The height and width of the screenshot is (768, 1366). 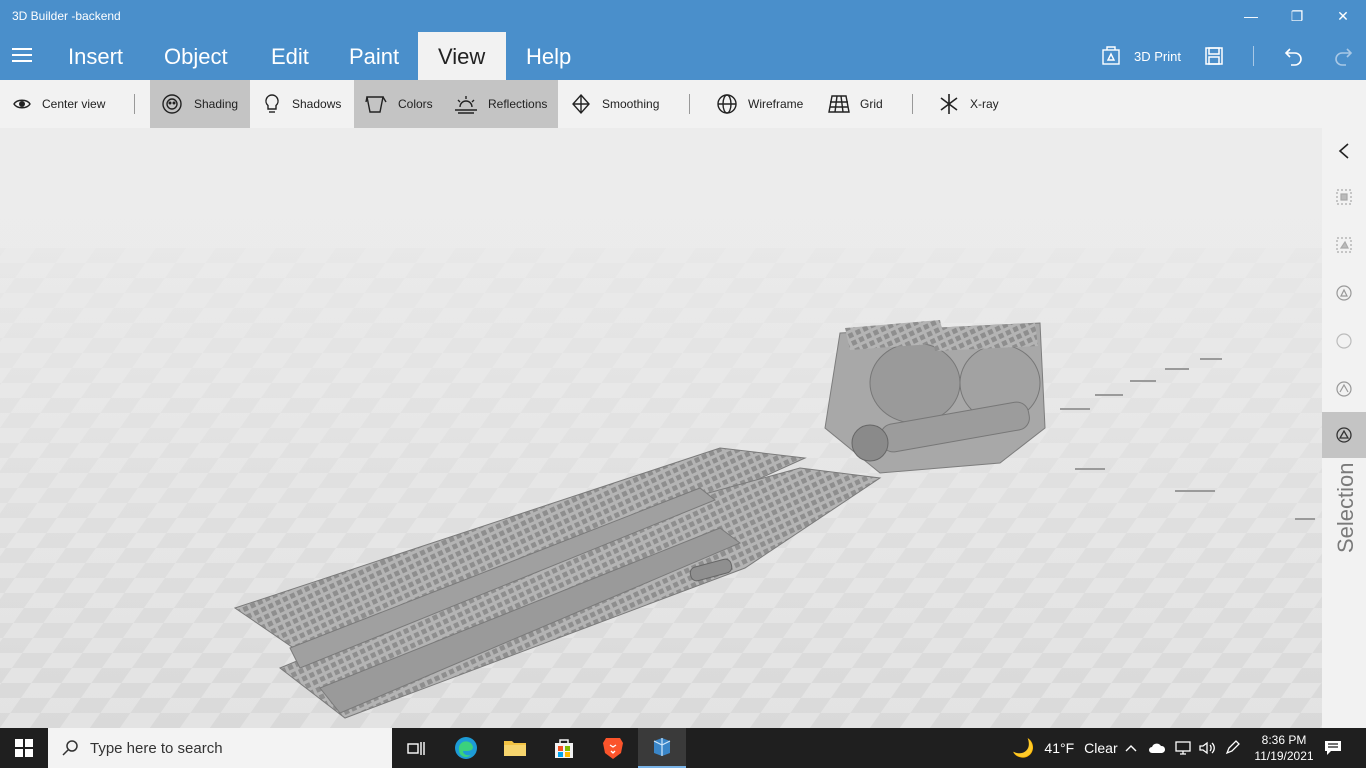 I want to click on shading-toggle: Shading, so click(x=200, y=104).